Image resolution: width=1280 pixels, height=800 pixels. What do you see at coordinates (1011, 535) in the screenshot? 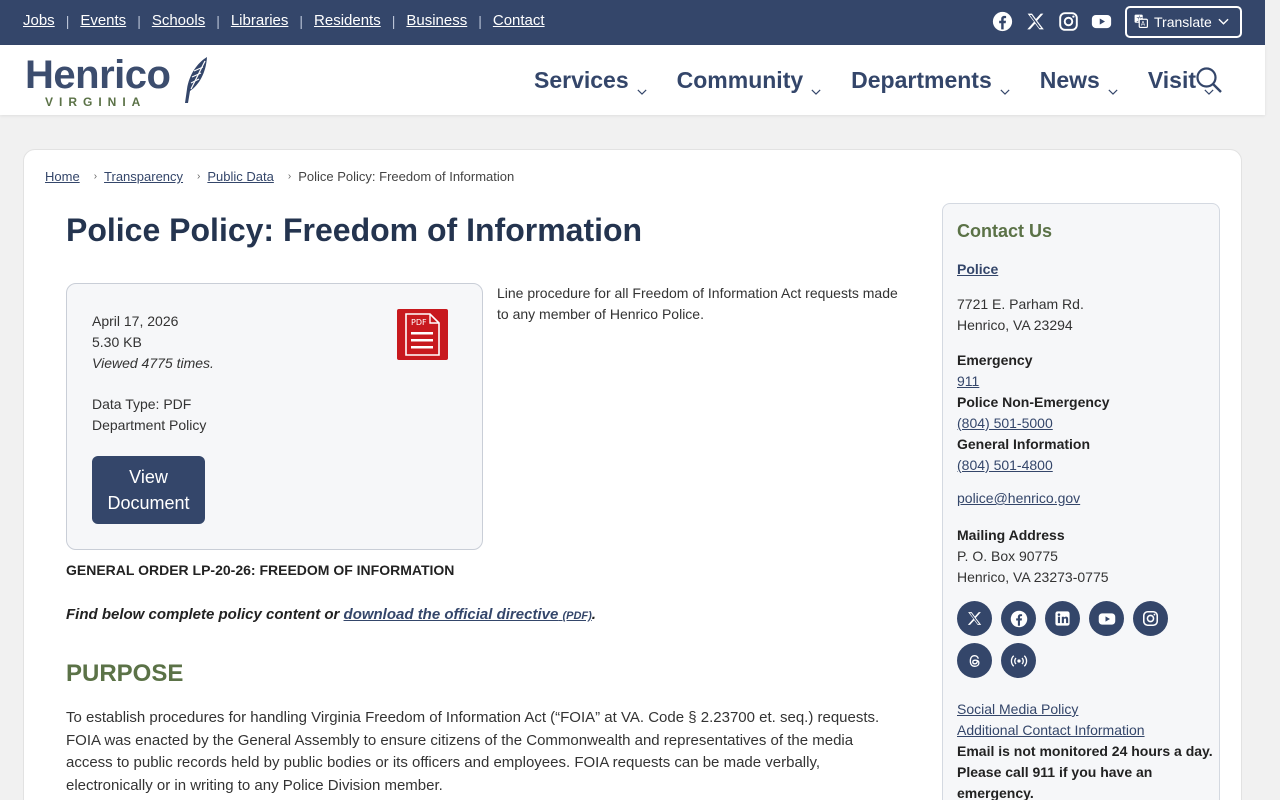
I see `mailing-label: Mailing Address` at bounding box center [1011, 535].